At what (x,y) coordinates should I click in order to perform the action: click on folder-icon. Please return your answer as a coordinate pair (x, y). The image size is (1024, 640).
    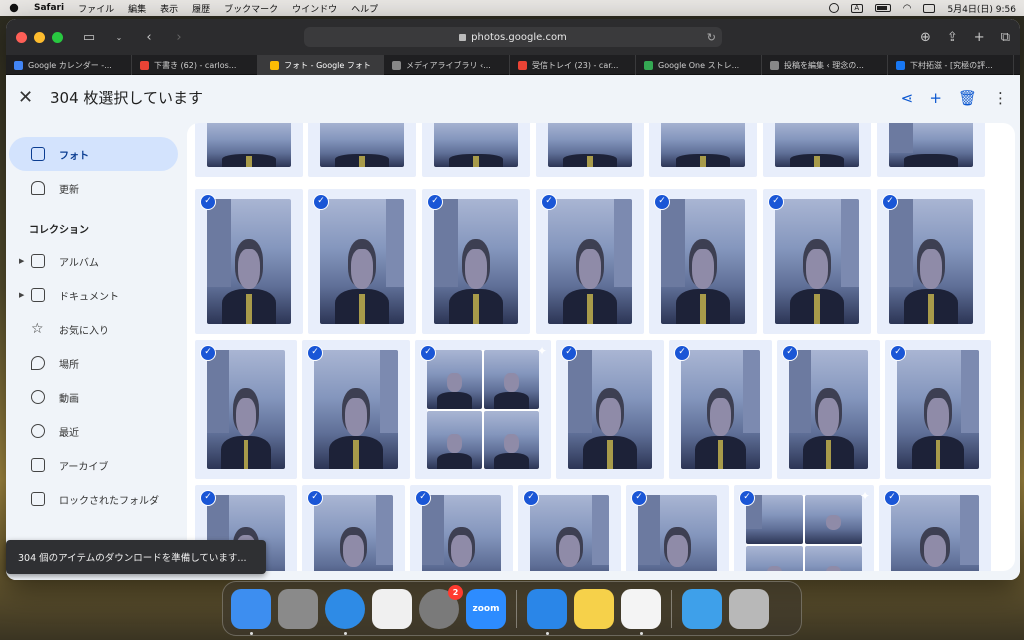
    Looking at the image, I should click on (702, 608).